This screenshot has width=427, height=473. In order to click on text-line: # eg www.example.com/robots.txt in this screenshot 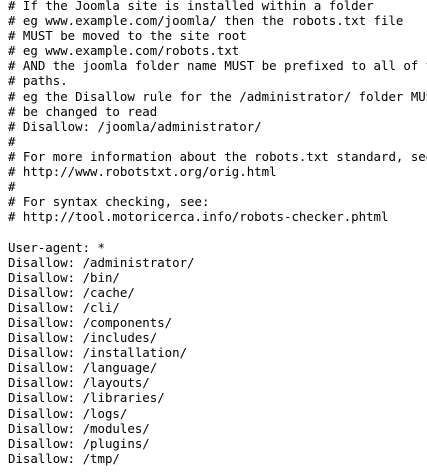, I will do `click(124, 51)`.